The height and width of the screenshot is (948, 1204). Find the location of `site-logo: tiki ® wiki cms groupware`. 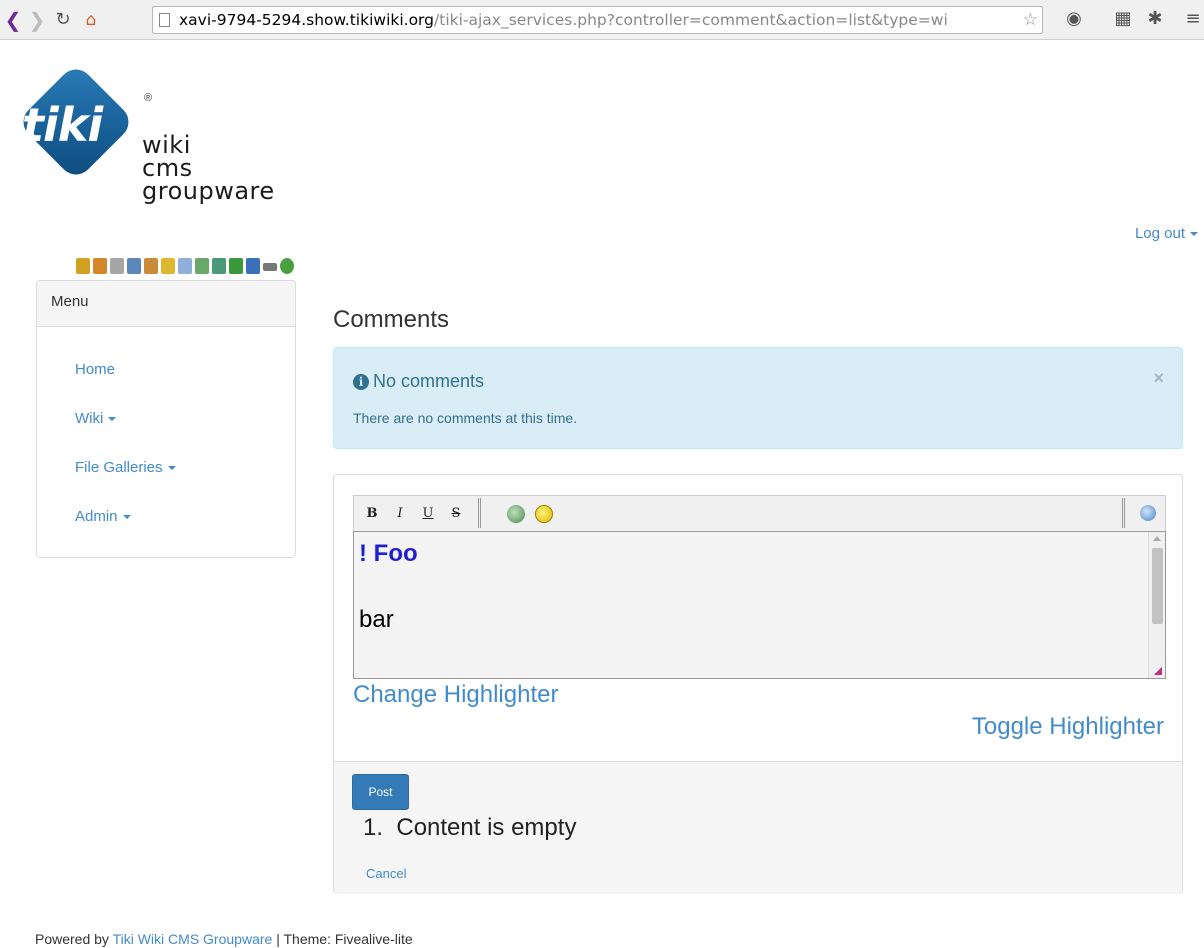

site-logo: tiki ® wiki cms groupware is located at coordinates (164, 142).